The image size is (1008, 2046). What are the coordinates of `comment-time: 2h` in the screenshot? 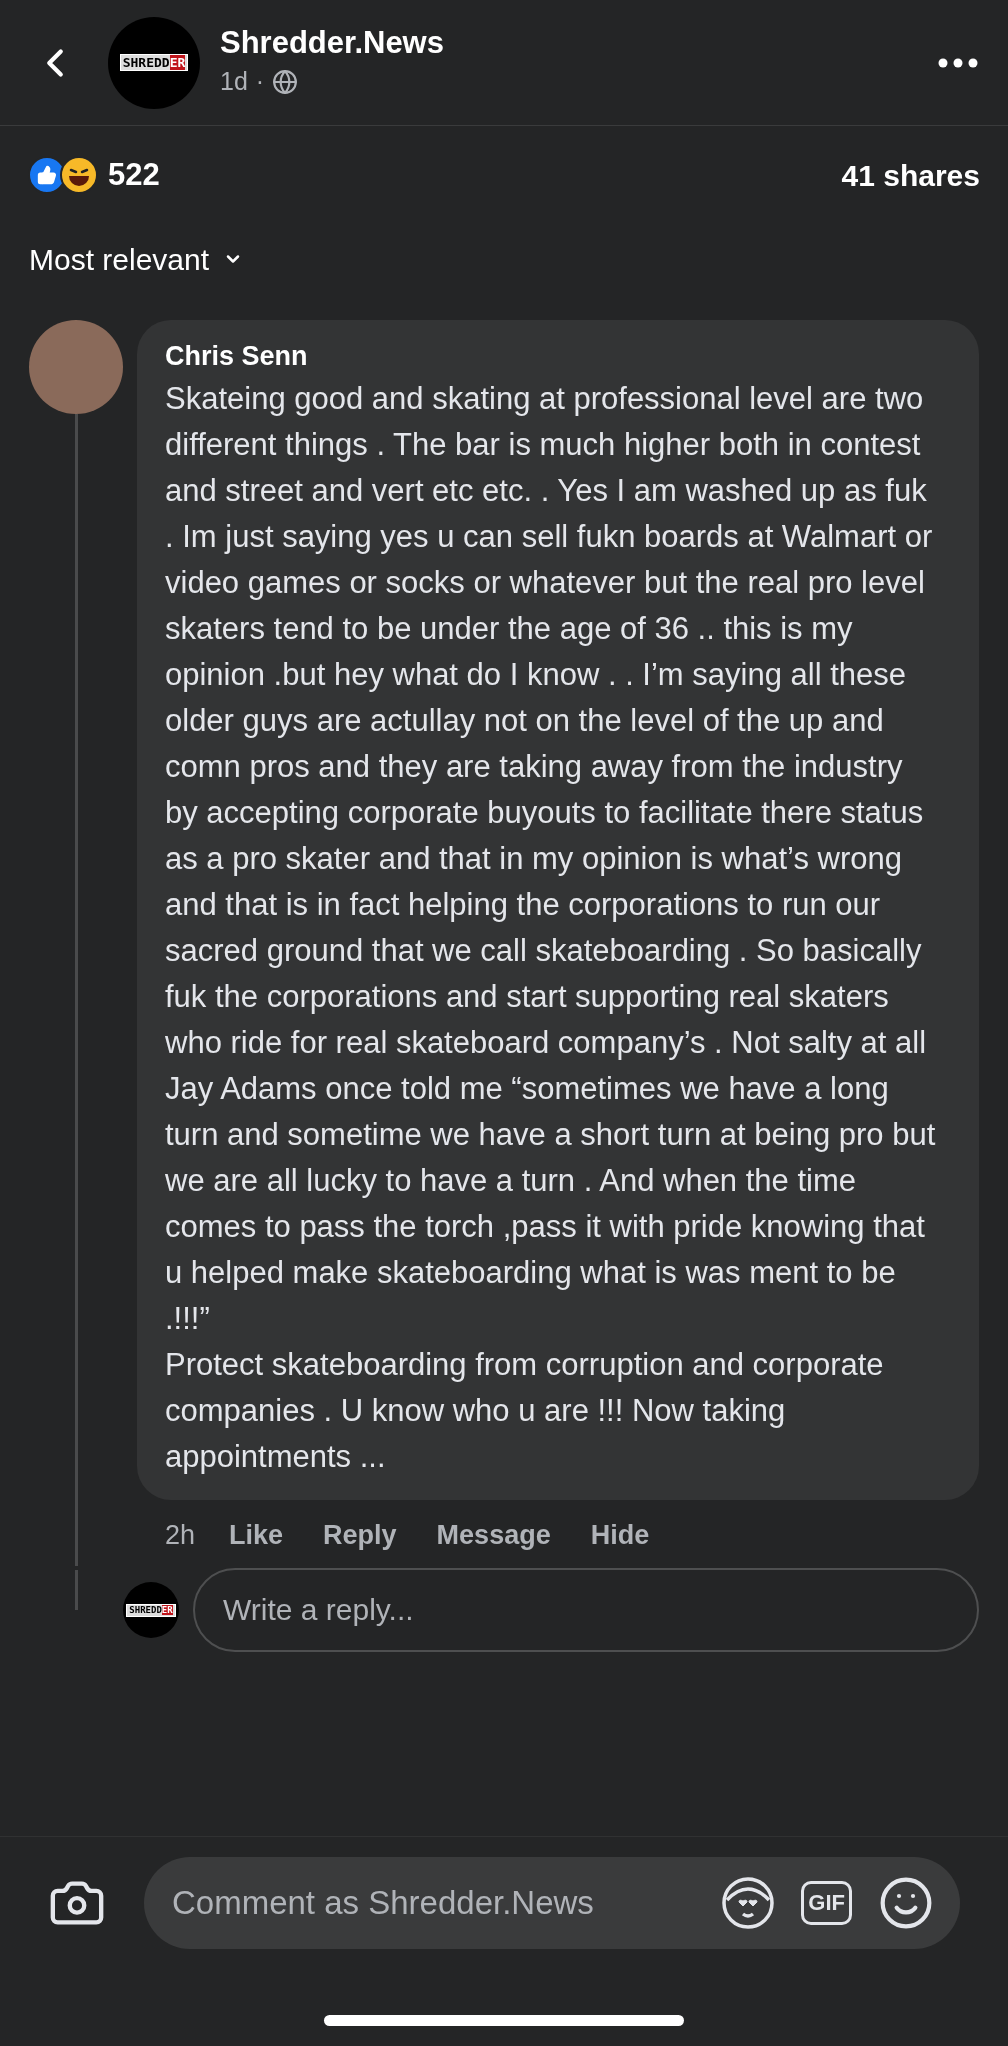 It's located at (180, 1535).